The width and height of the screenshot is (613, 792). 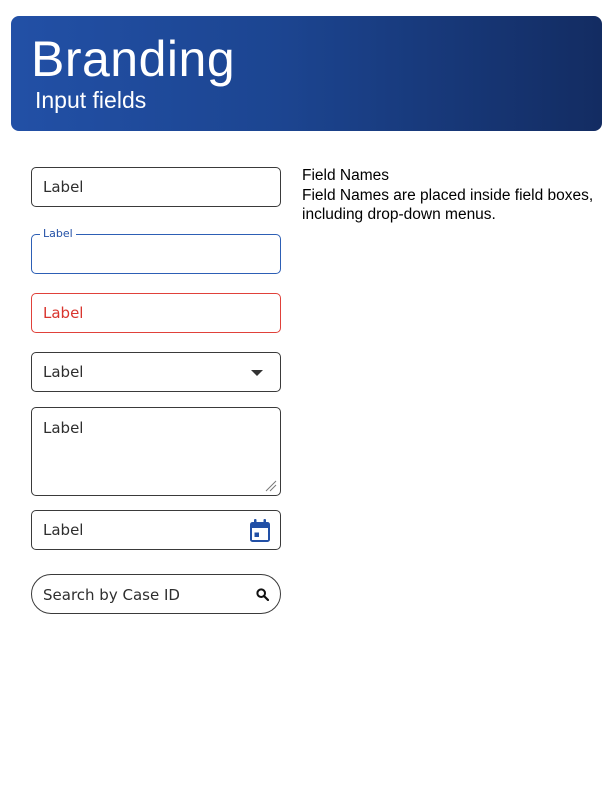 I want to click on search-input: Search by Case ID, so click(x=156, y=594).